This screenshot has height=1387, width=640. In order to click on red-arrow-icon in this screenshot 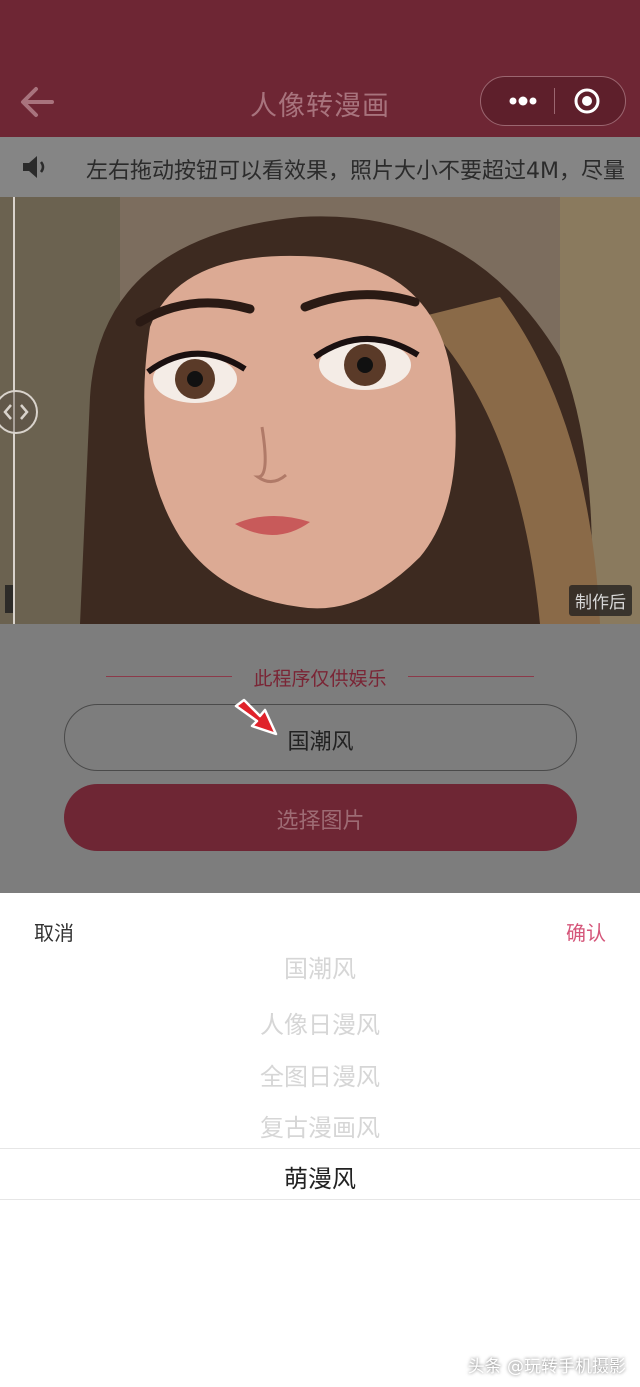, I will do `click(256, 718)`.